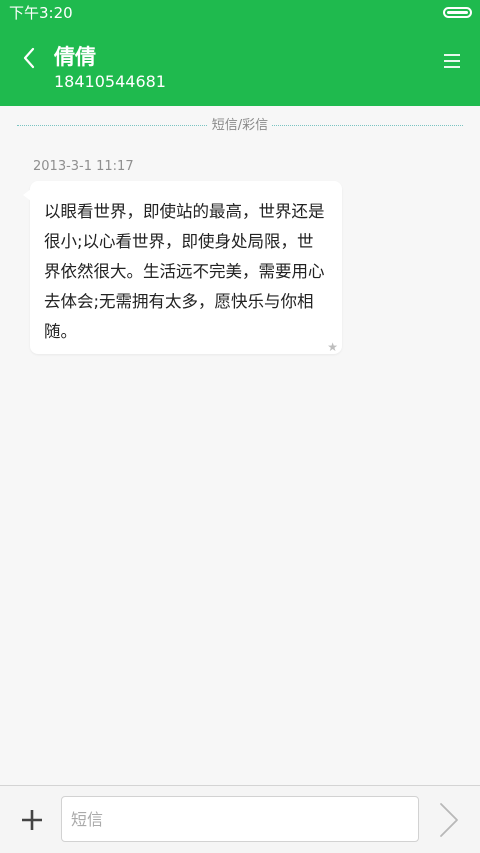 The width and height of the screenshot is (480, 853). I want to click on message-input, so click(240, 819).